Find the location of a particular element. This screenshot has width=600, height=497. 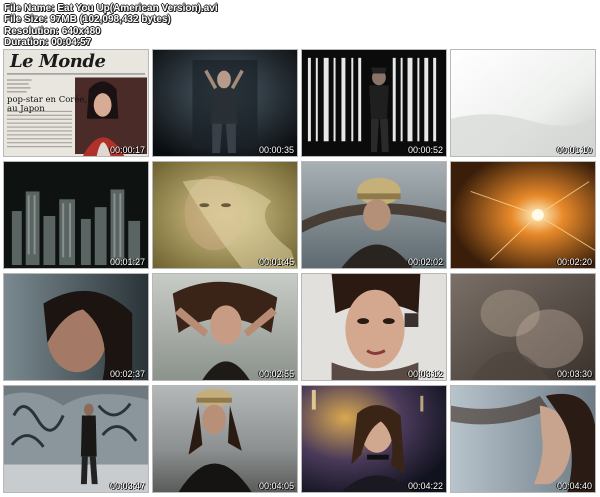

resolution-value: 640x480 is located at coordinates (81, 31).